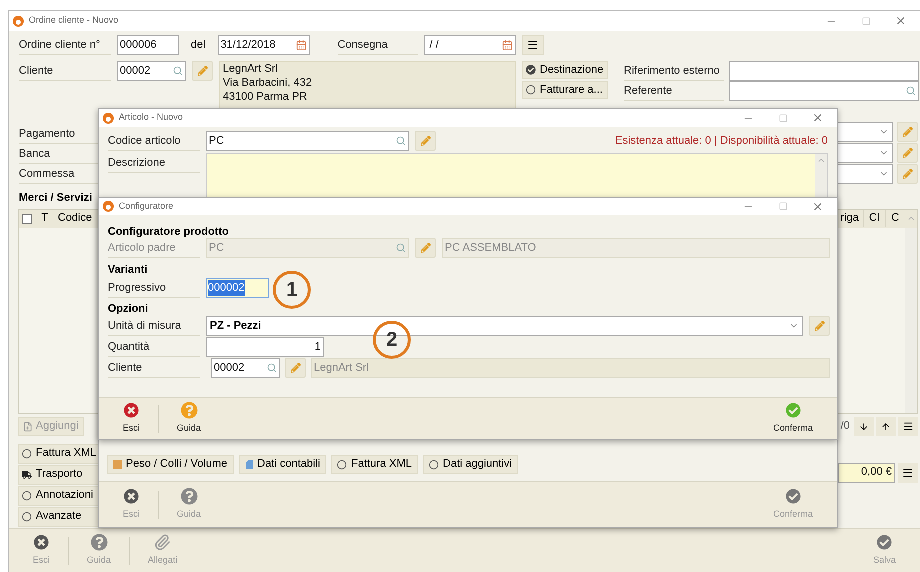 This screenshot has width=920, height=572. Describe the element at coordinates (131, 418) in the screenshot. I see `toolbar-button: Esci` at that location.